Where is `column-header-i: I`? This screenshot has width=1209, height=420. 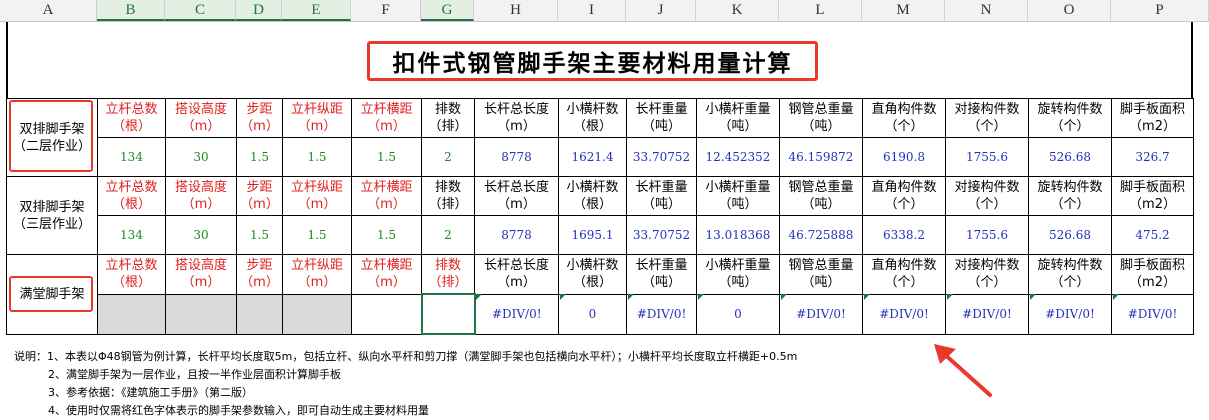
column-header-i: I is located at coordinates (592, 10).